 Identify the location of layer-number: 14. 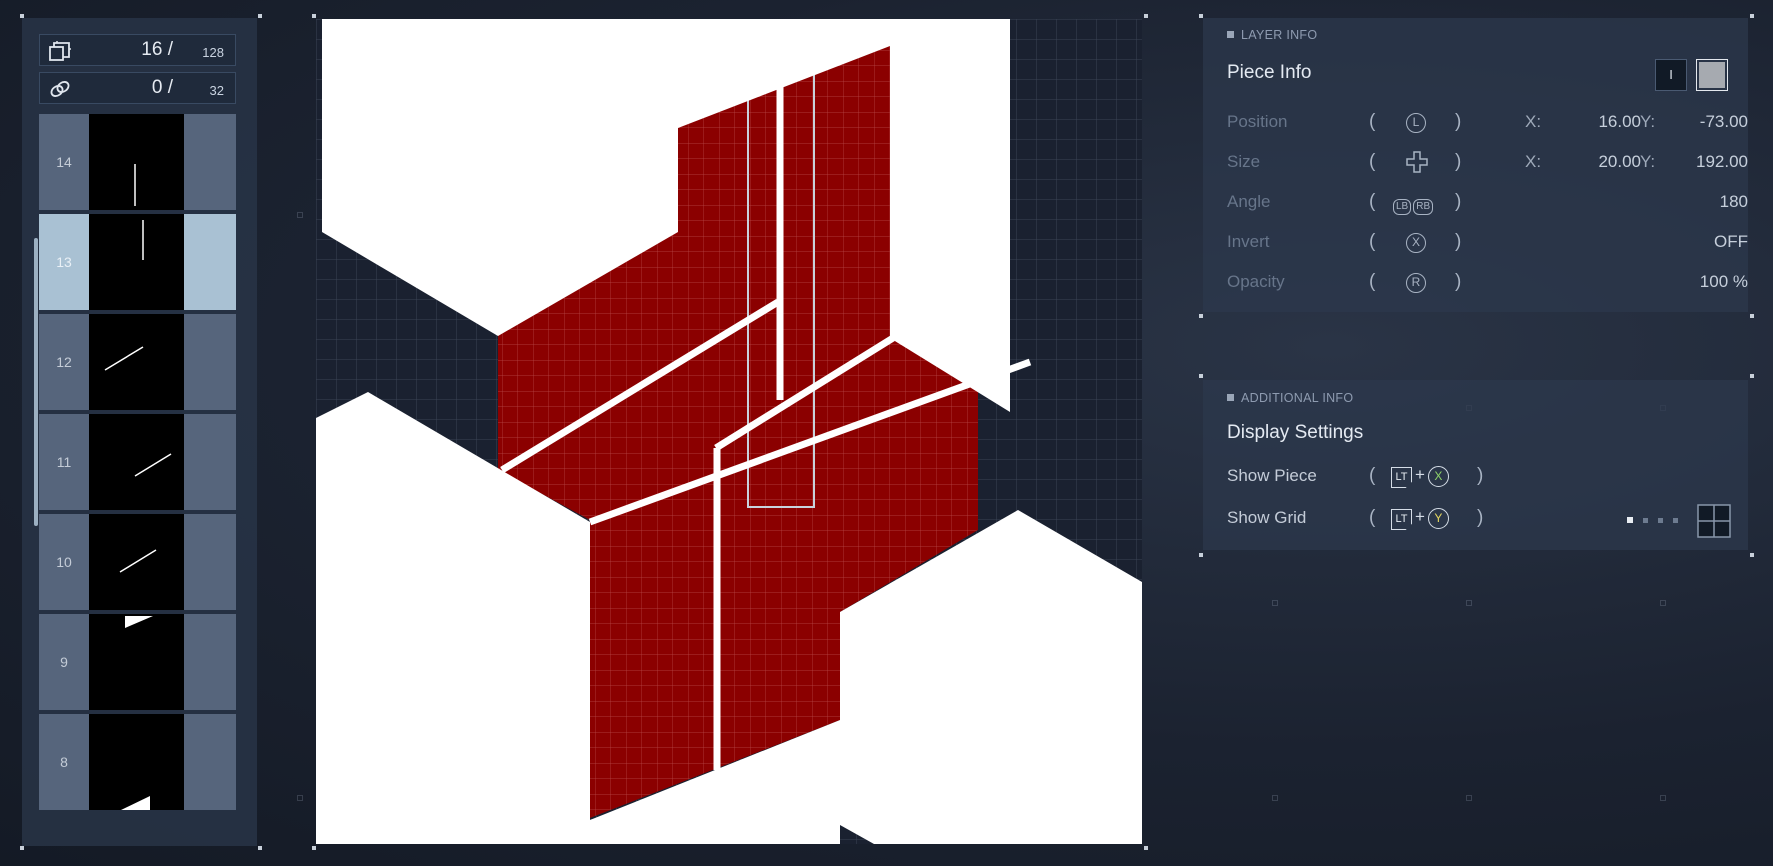
(64, 162).